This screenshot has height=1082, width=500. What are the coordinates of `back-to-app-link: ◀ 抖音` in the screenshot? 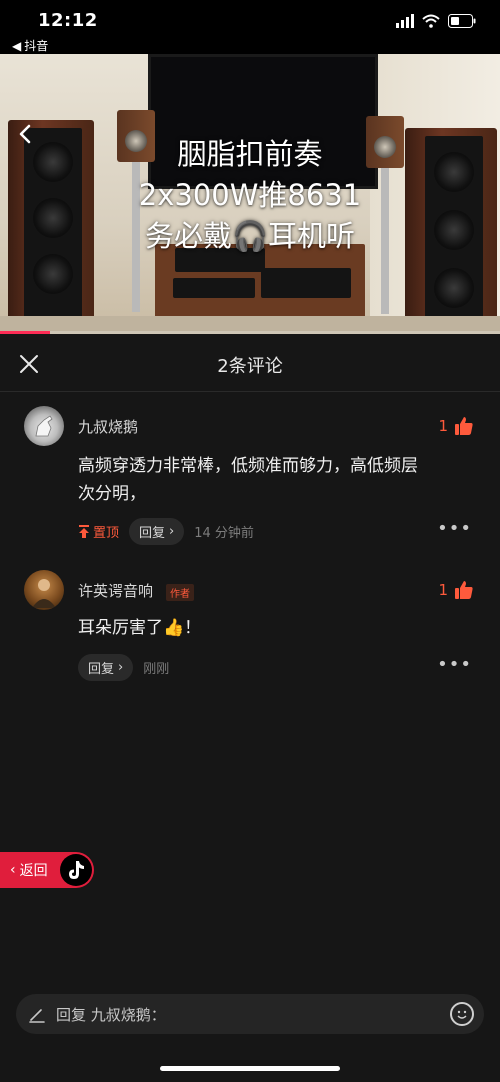 It's located at (30, 45).